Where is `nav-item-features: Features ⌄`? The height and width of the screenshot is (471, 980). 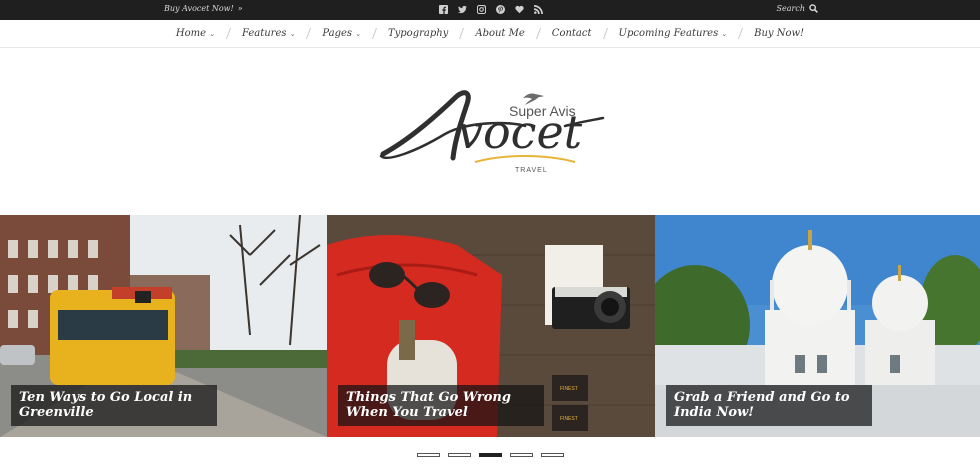 nav-item-features: Features ⌄ is located at coordinates (268, 33).